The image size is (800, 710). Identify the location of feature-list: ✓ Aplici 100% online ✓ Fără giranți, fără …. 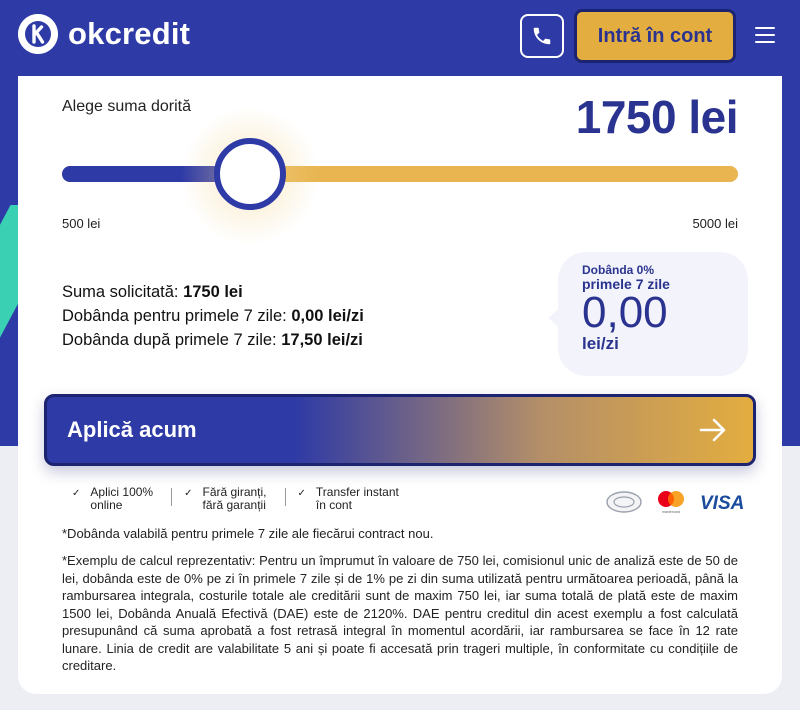
(235, 499).